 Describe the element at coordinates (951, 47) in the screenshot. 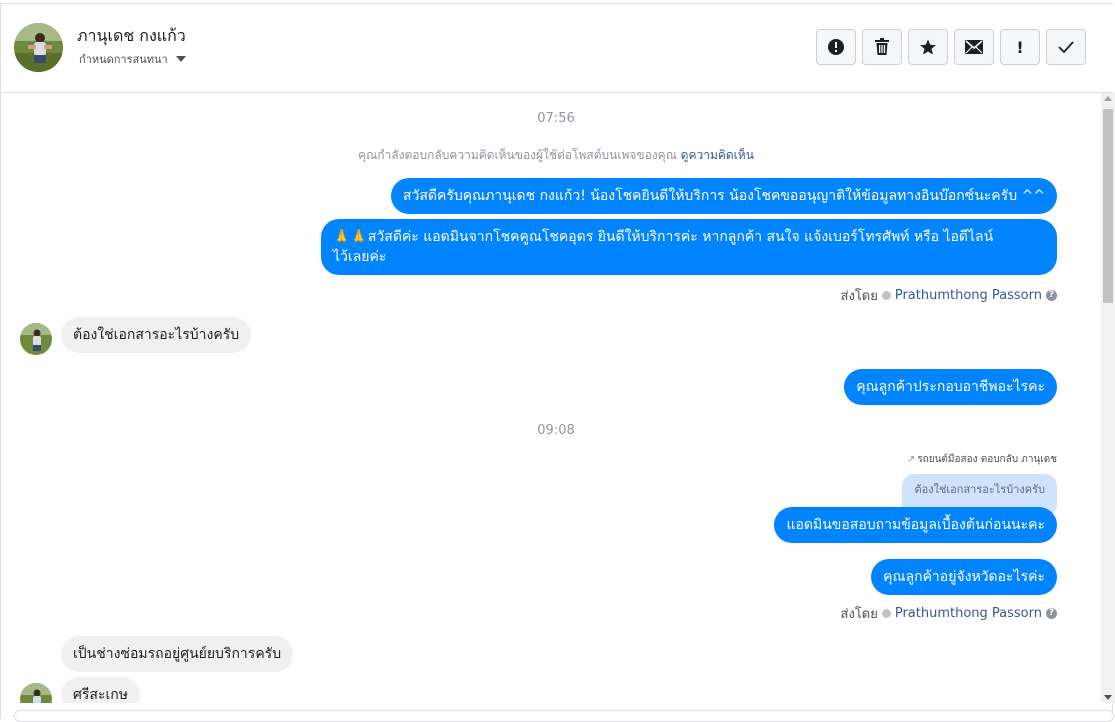

I see `conversation-toolbar: !` at that location.